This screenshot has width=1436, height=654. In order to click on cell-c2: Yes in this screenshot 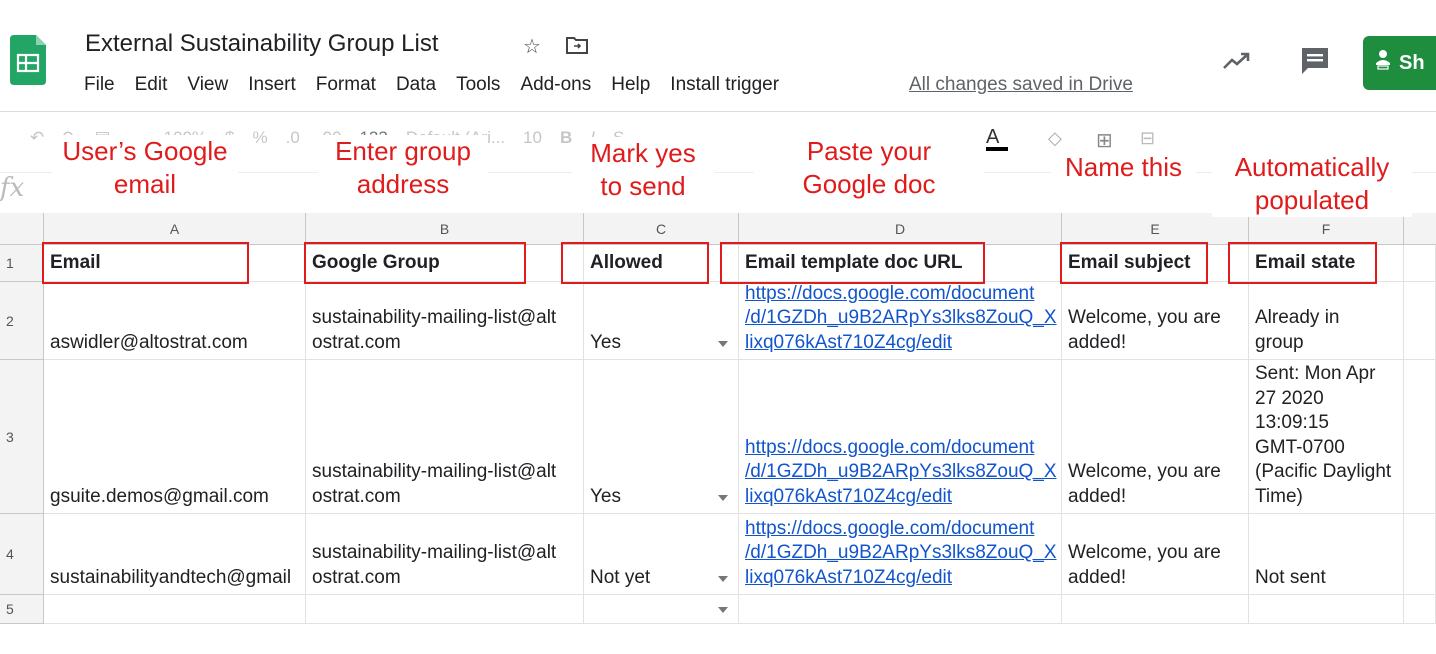, I will do `click(661, 321)`.